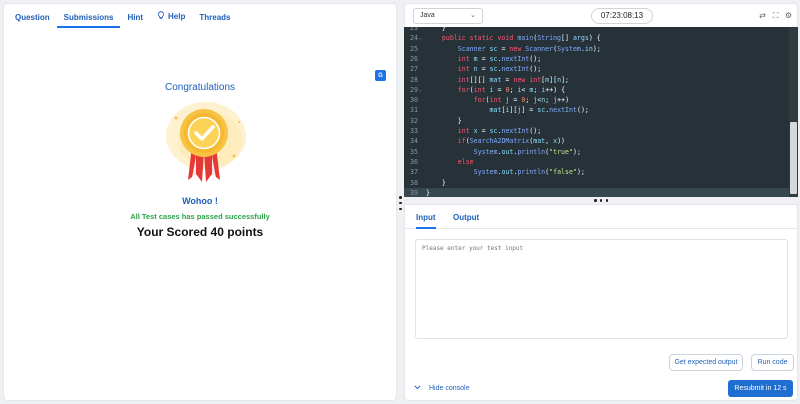 The image size is (800, 404). I want to click on code-token: ] =, so click(529, 110).